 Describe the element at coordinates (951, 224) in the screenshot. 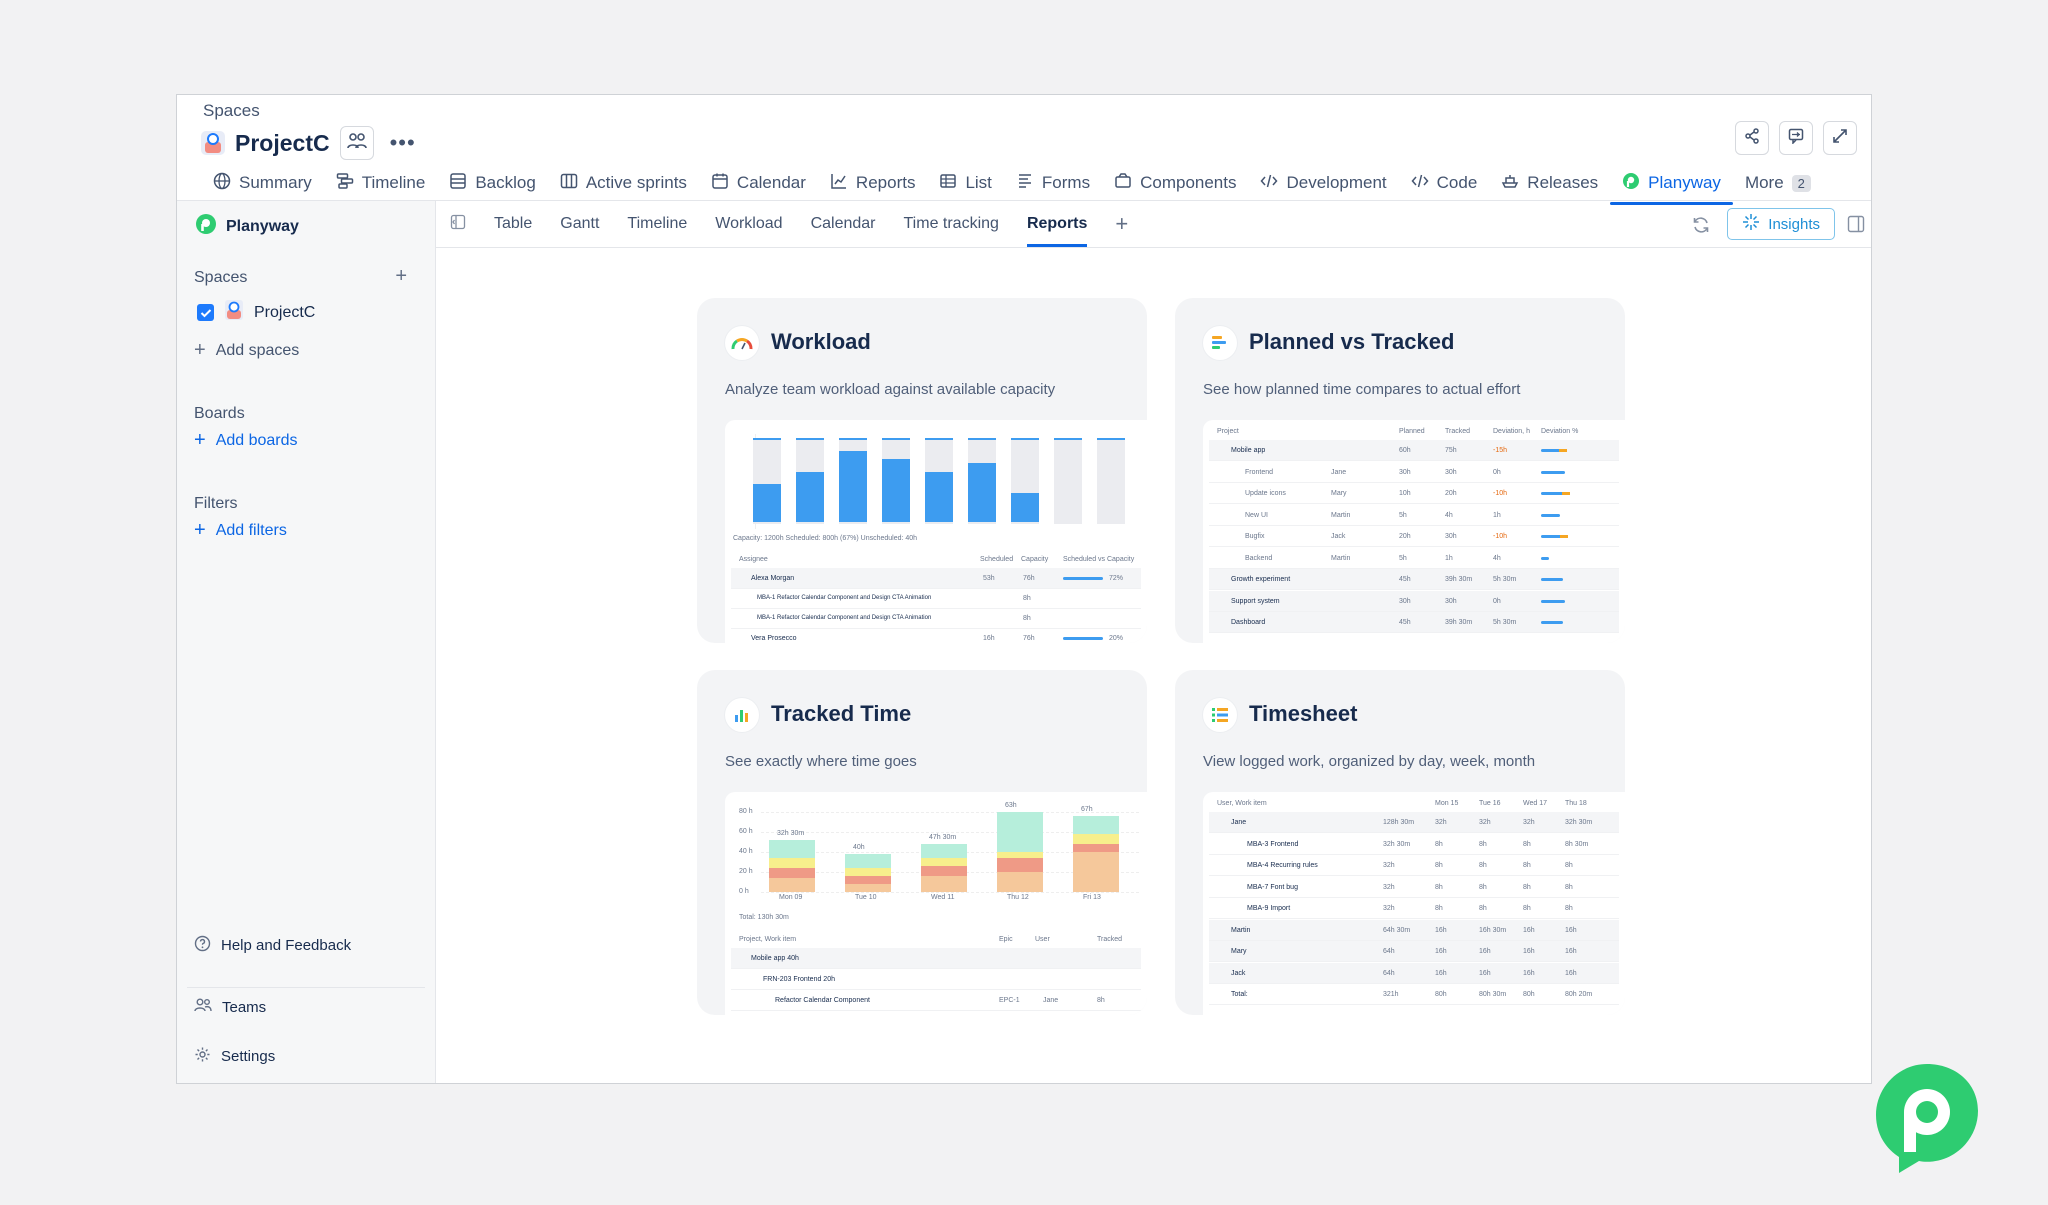

I see `tab-time-tracking: Time tracking` at that location.